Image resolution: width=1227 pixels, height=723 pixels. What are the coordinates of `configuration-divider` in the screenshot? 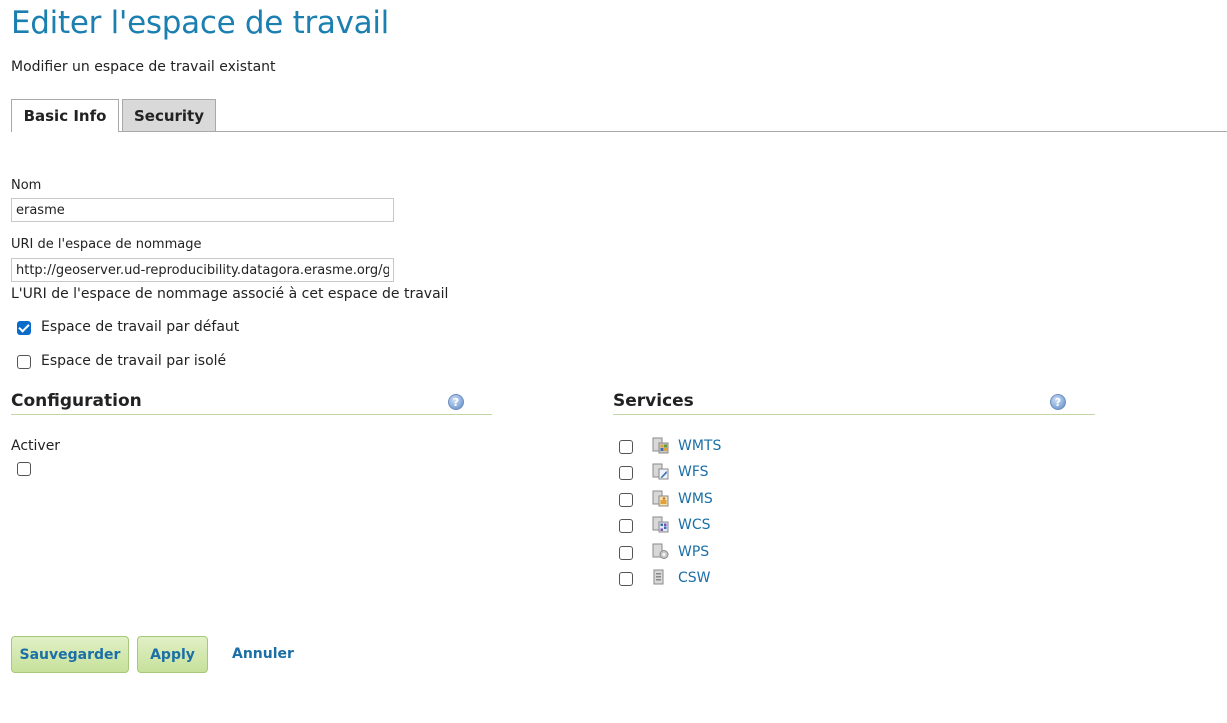 It's located at (251, 414).